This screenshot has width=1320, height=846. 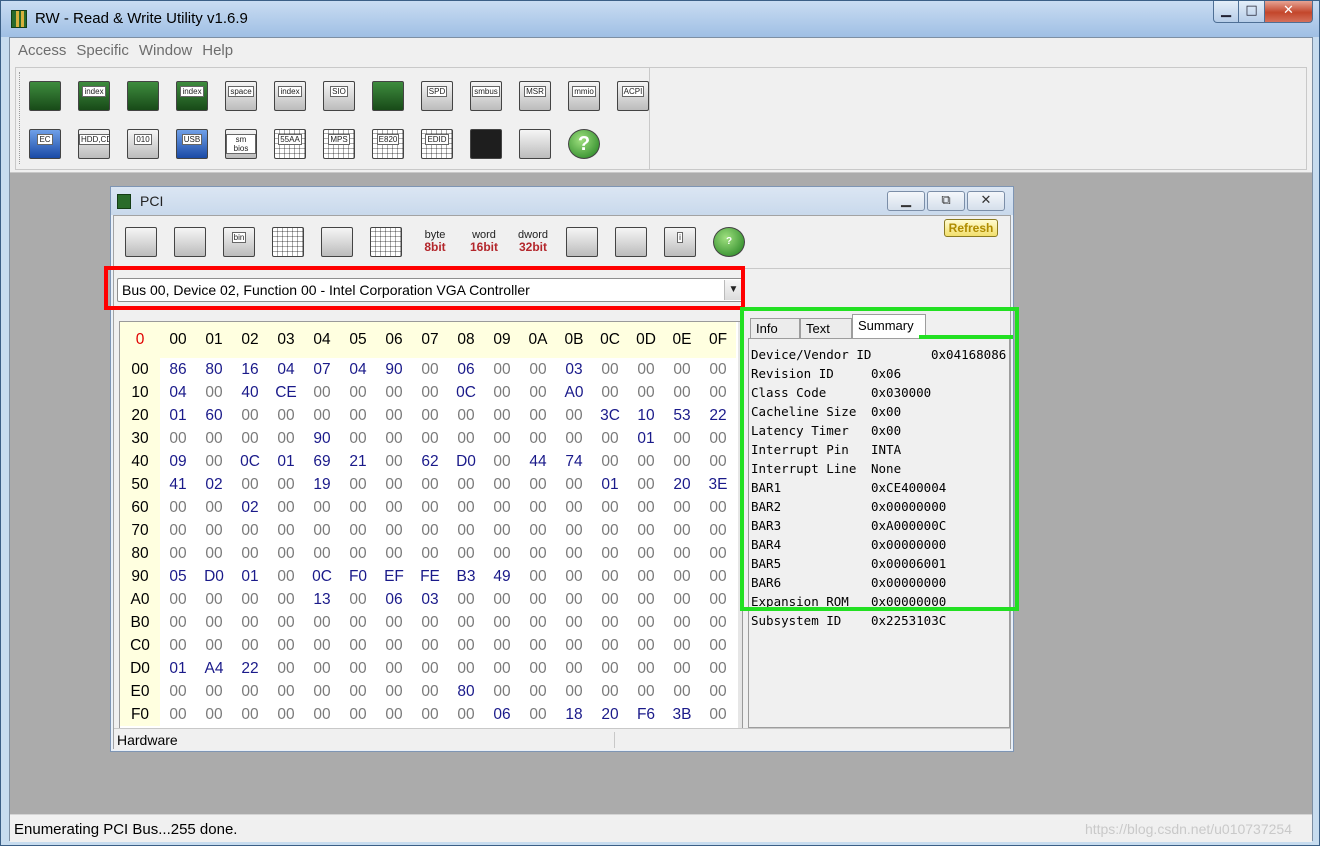 What do you see at coordinates (660, 19) in the screenshot?
I see `title-bar: RW - Read & Write Utility v1.6.9 ▁ □ ✕` at bounding box center [660, 19].